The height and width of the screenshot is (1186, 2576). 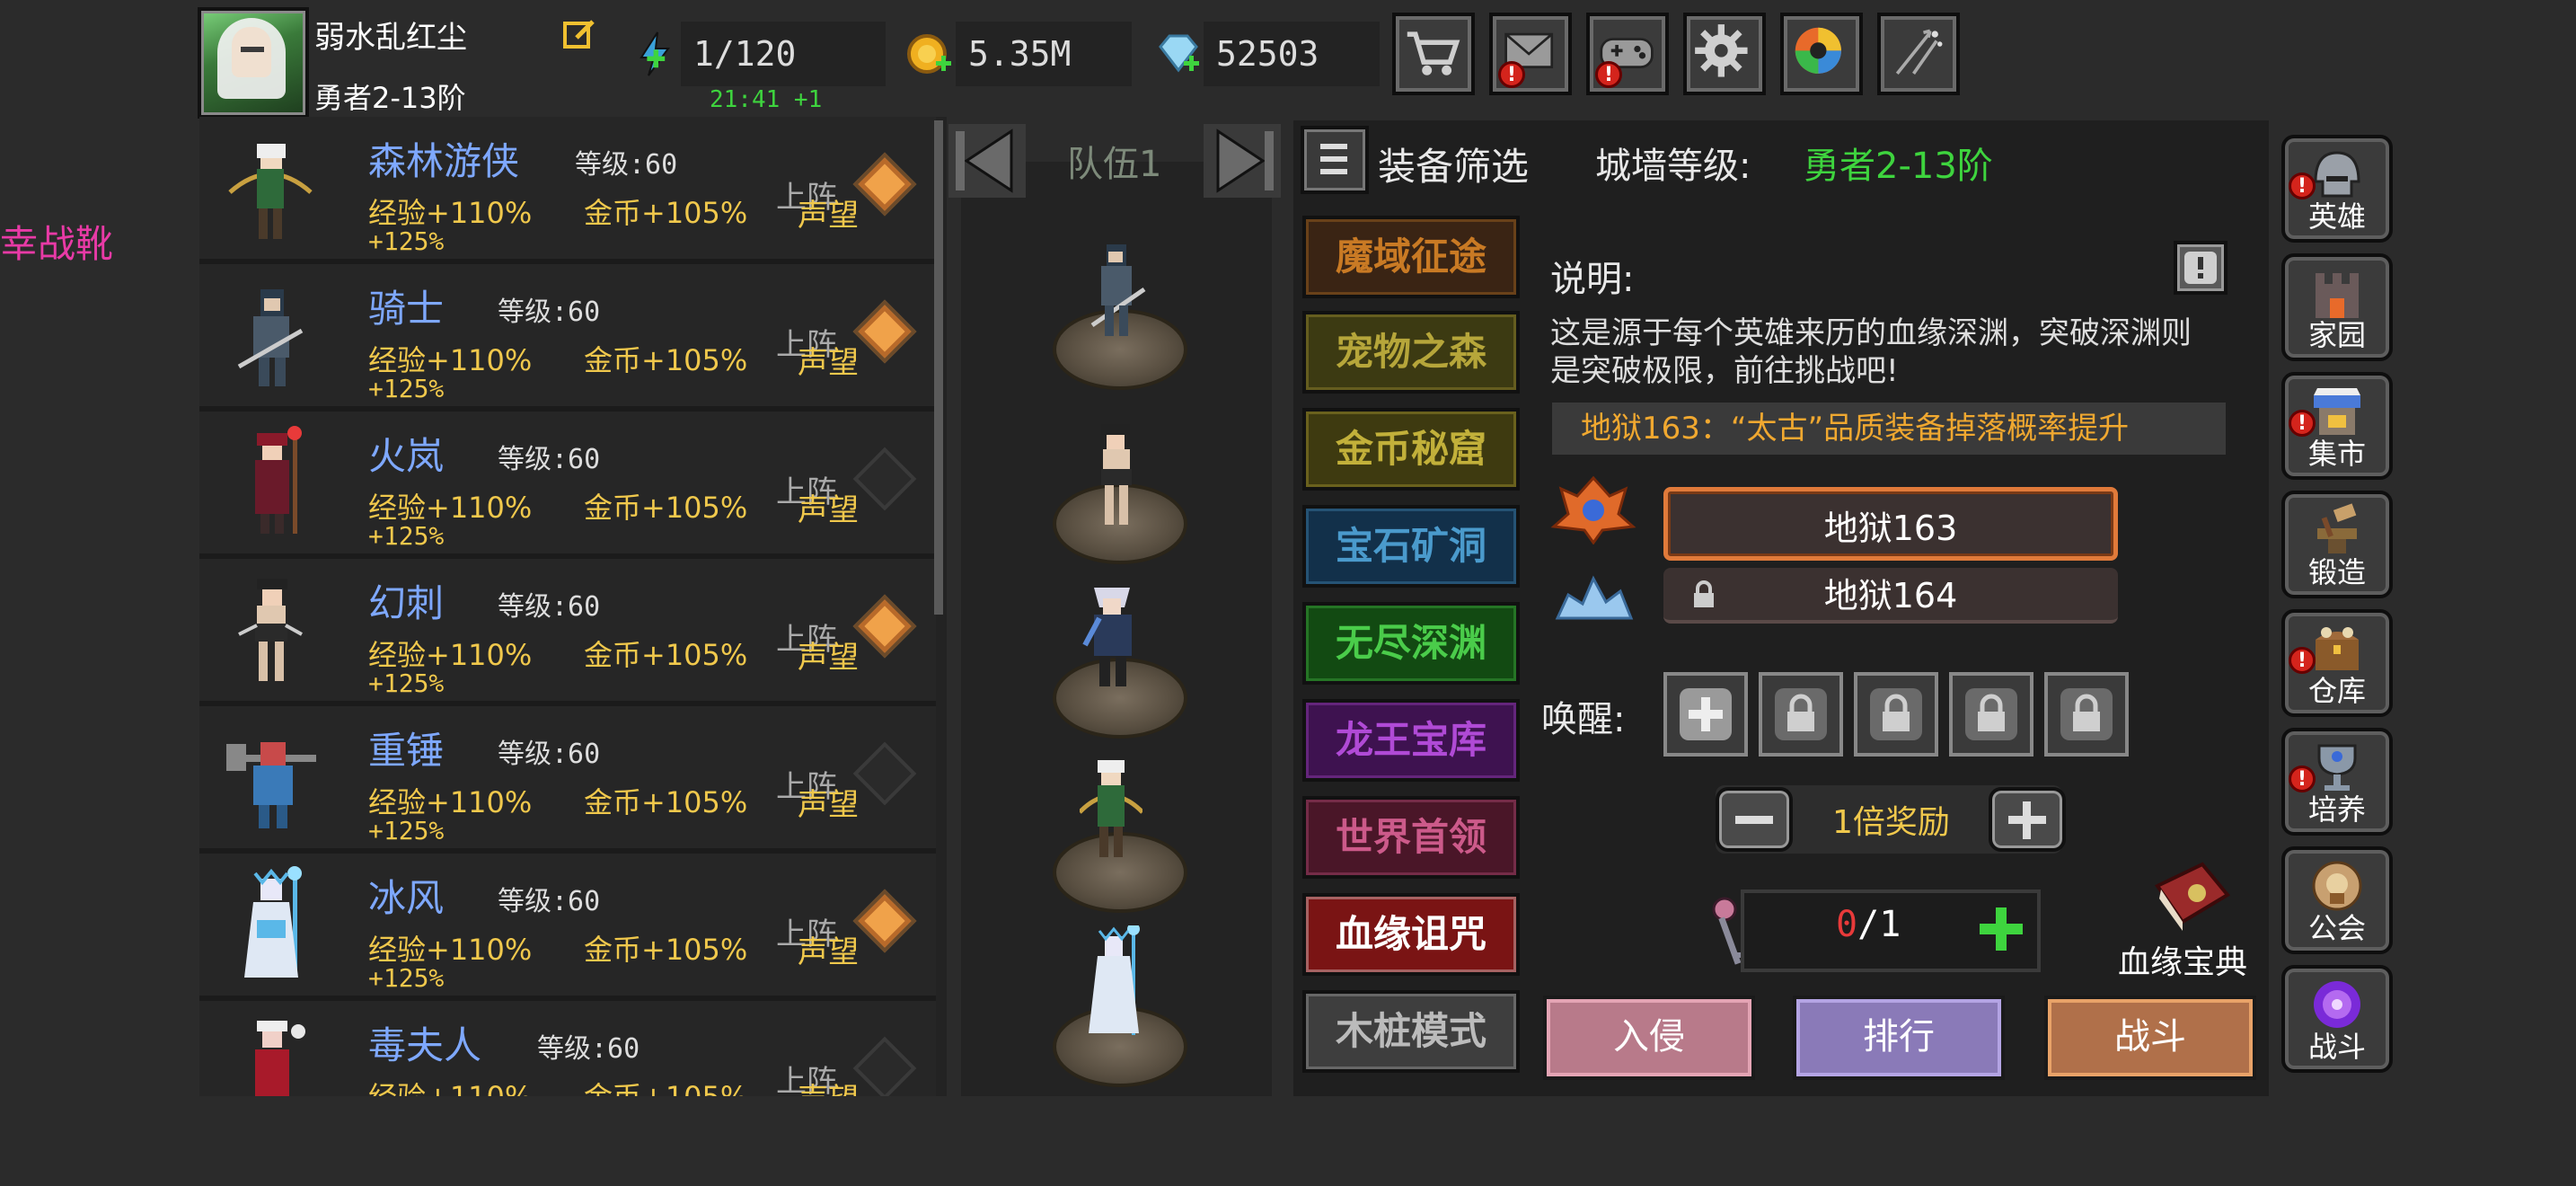 I want to click on hero-row: 骑士 等级:60 经验+110% 金币+105% +125% 上阵 声望, so click(x=567, y=338).